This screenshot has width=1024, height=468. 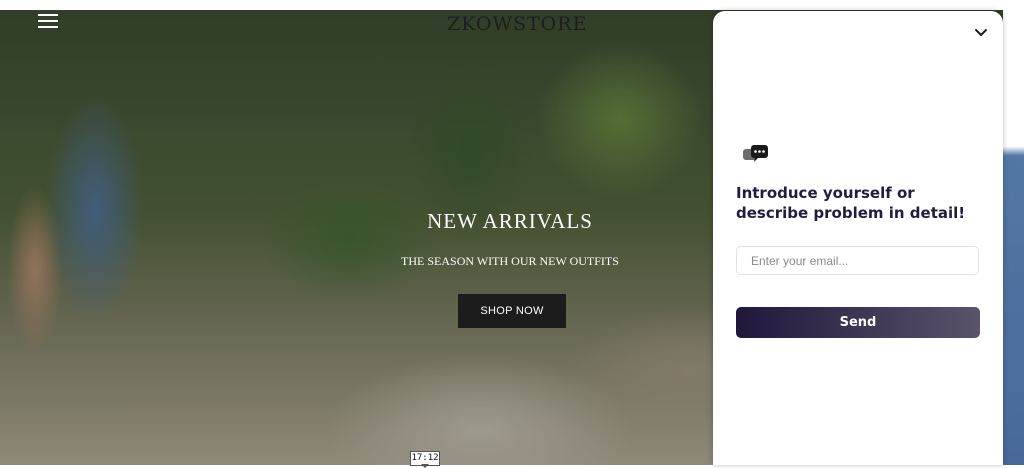 What do you see at coordinates (512, 311) in the screenshot?
I see `shop-now-button: SHOP NOW` at bounding box center [512, 311].